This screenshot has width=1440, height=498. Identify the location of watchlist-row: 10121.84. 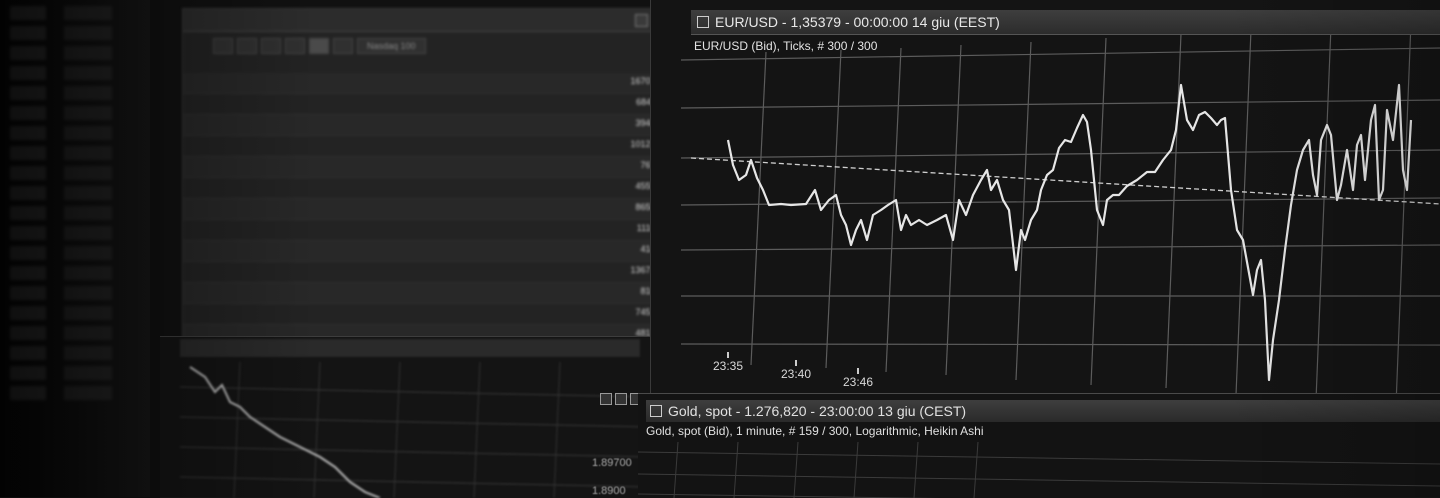
(435, 146).